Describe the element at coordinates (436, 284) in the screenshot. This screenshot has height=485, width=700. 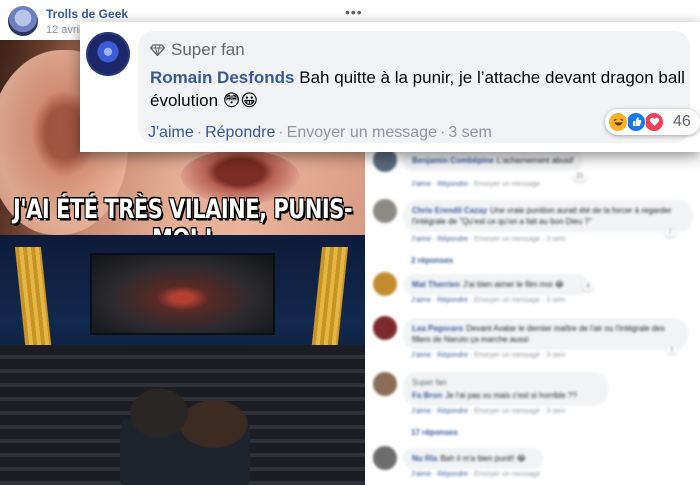
I see `comment-author: Mat Therrien` at that location.